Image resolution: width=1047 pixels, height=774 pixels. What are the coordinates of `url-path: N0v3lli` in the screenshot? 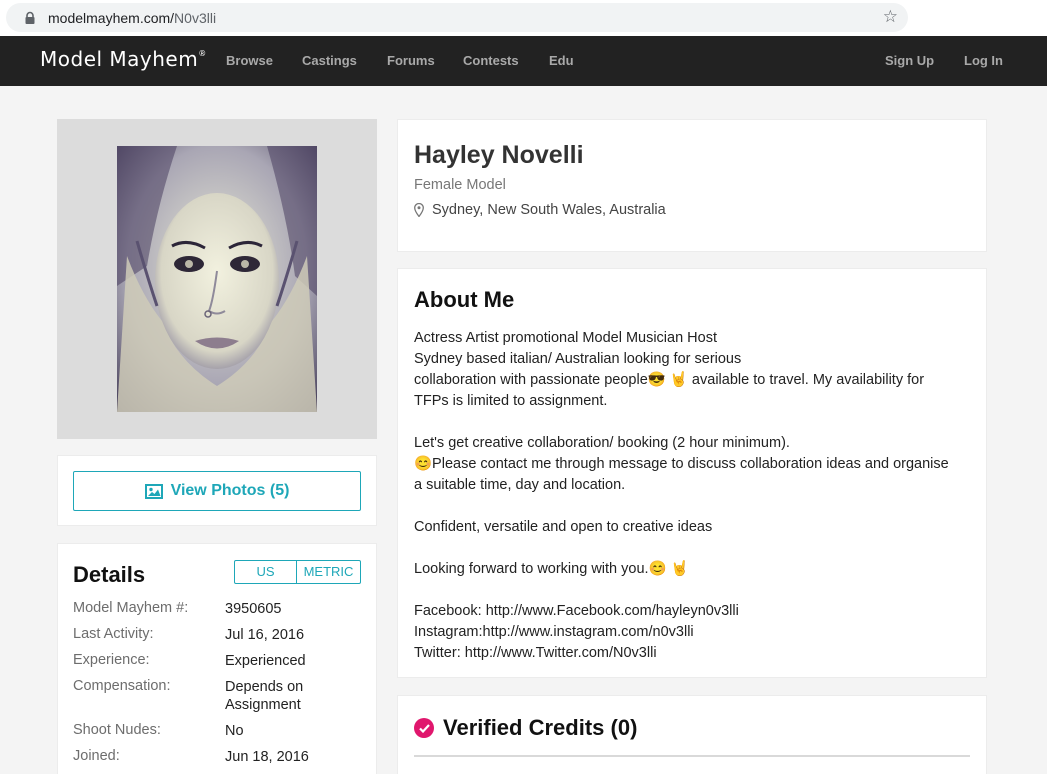 It's located at (195, 18).